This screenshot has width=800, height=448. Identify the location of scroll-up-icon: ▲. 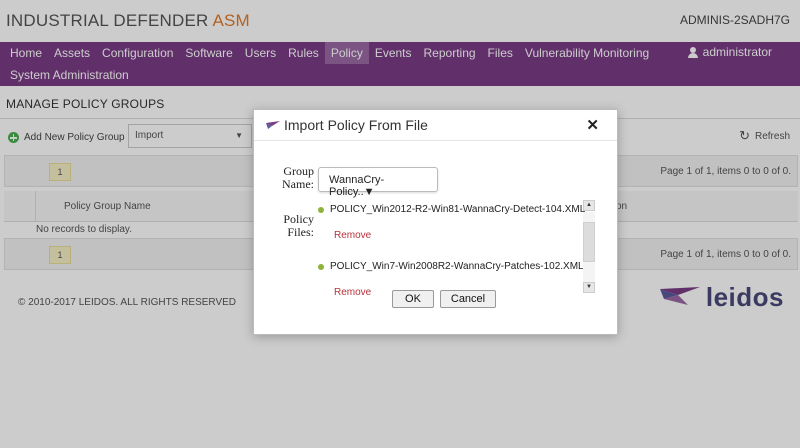
(589, 205).